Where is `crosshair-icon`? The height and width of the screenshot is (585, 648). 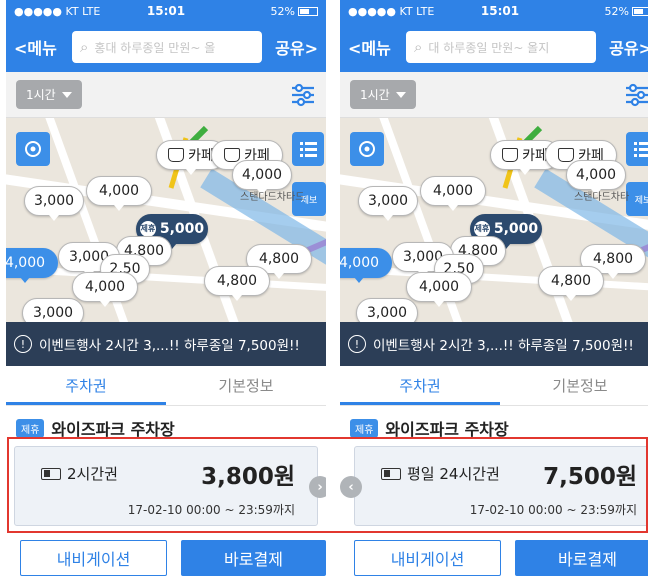 crosshair-icon is located at coordinates (33, 149).